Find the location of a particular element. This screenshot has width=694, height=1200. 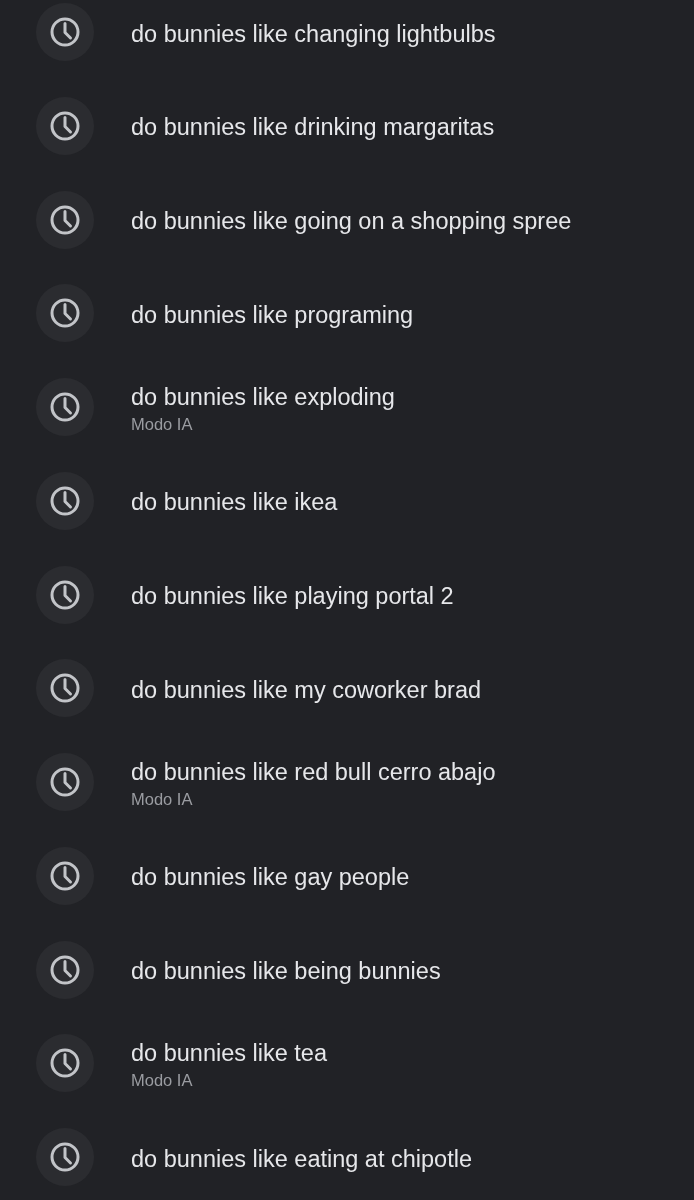

search-query: do bunnies like exploding is located at coordinates (263, 397).